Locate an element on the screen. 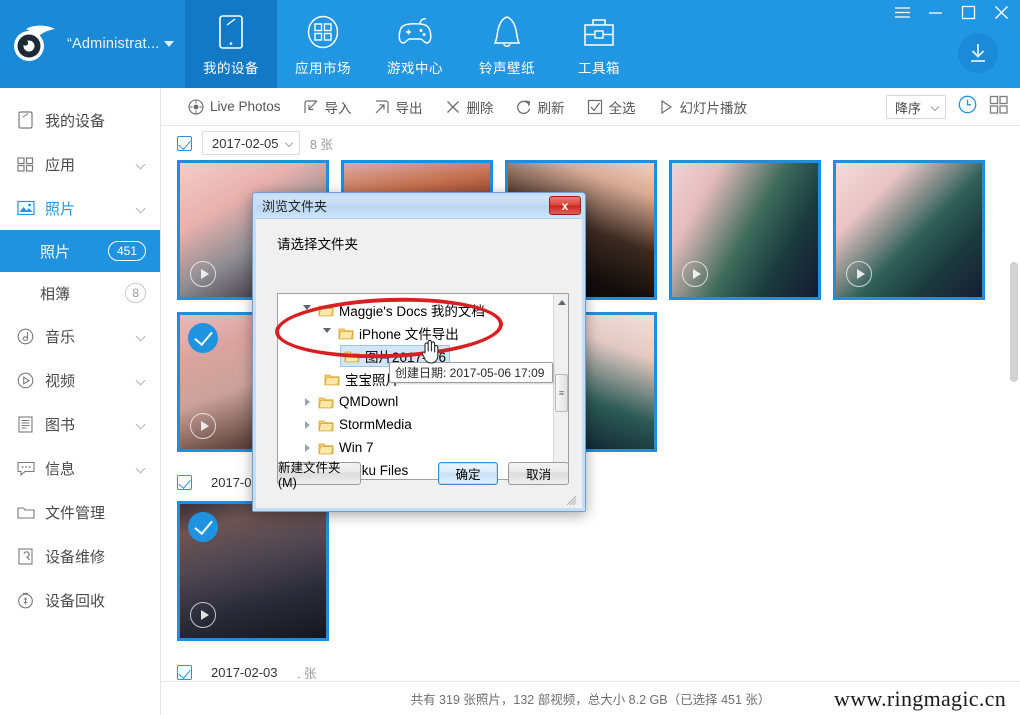 Image resolution: width=1020 pixels, height=715 pixels. tab-my-device: 我的设备 is located at coordinates (231, 44).